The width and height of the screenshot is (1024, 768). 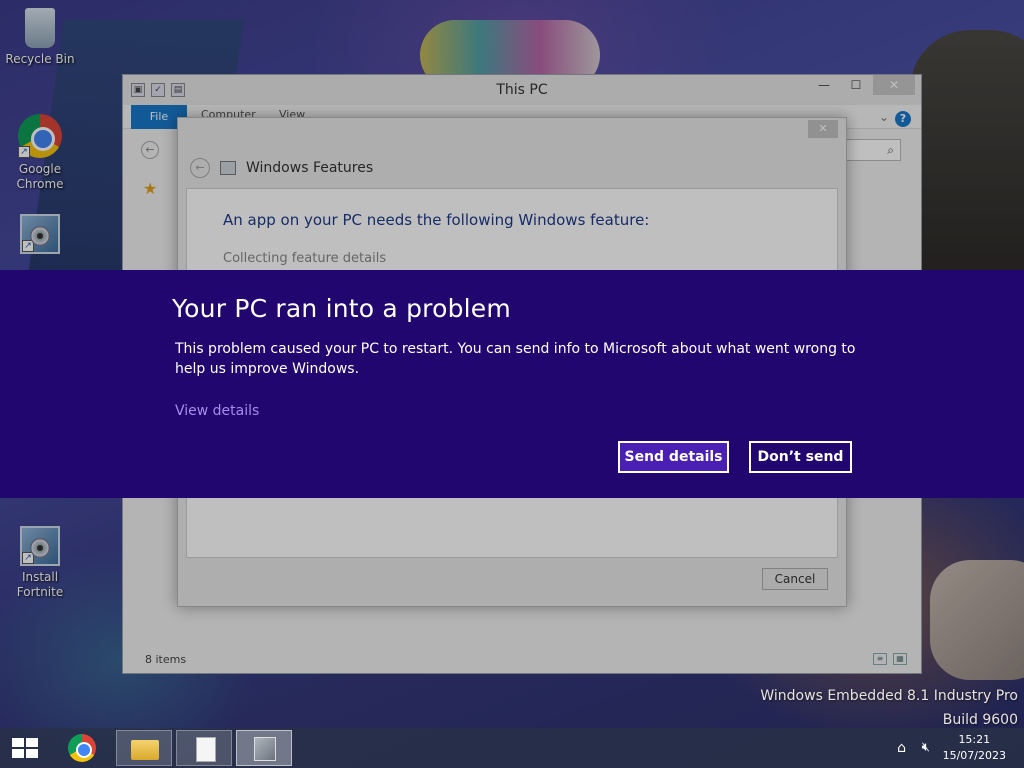 I want to click on folder-icon, so click(x=145, y=750).